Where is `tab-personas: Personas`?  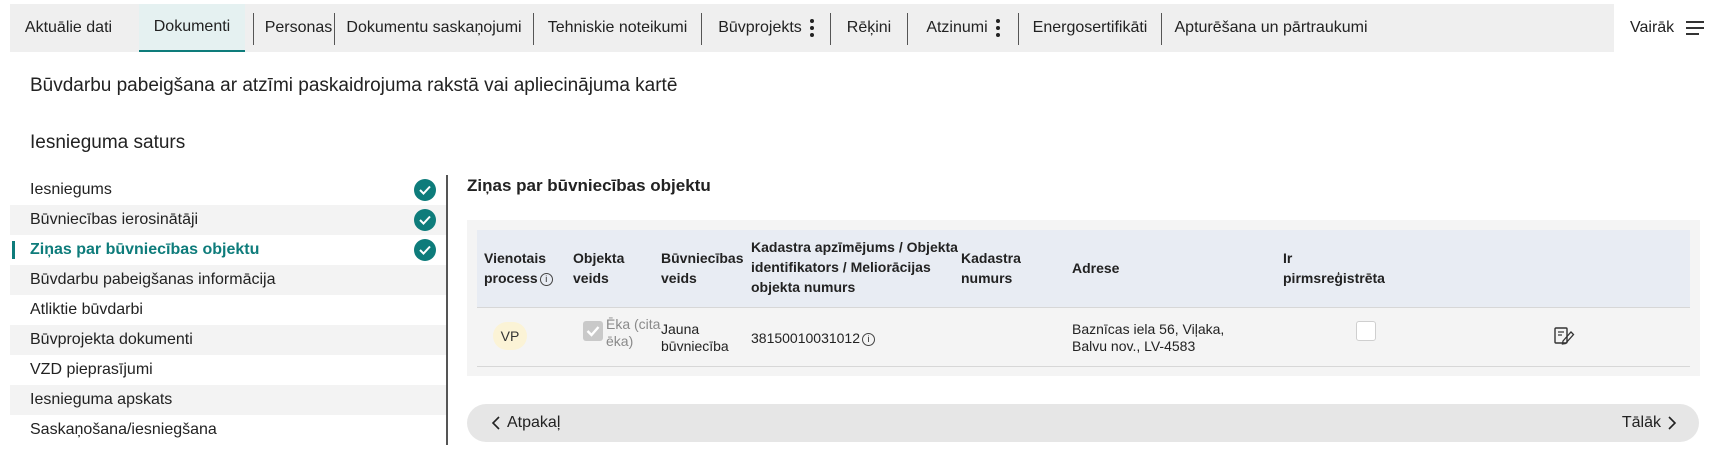 tab-personas: Personas is located at coordinates (298, 28).